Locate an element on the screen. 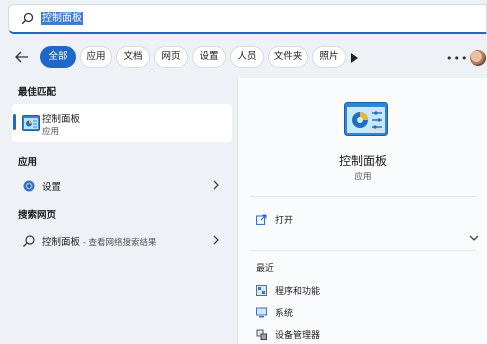  recent-item-label: 系统 is located at coordinates (284, 313).